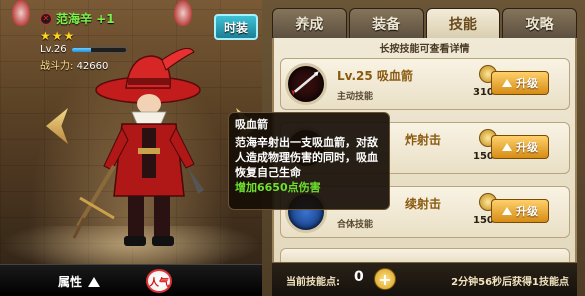 This screenshot has width=585, height=296. I want to click on plus-icon: +, so click(385, 279).